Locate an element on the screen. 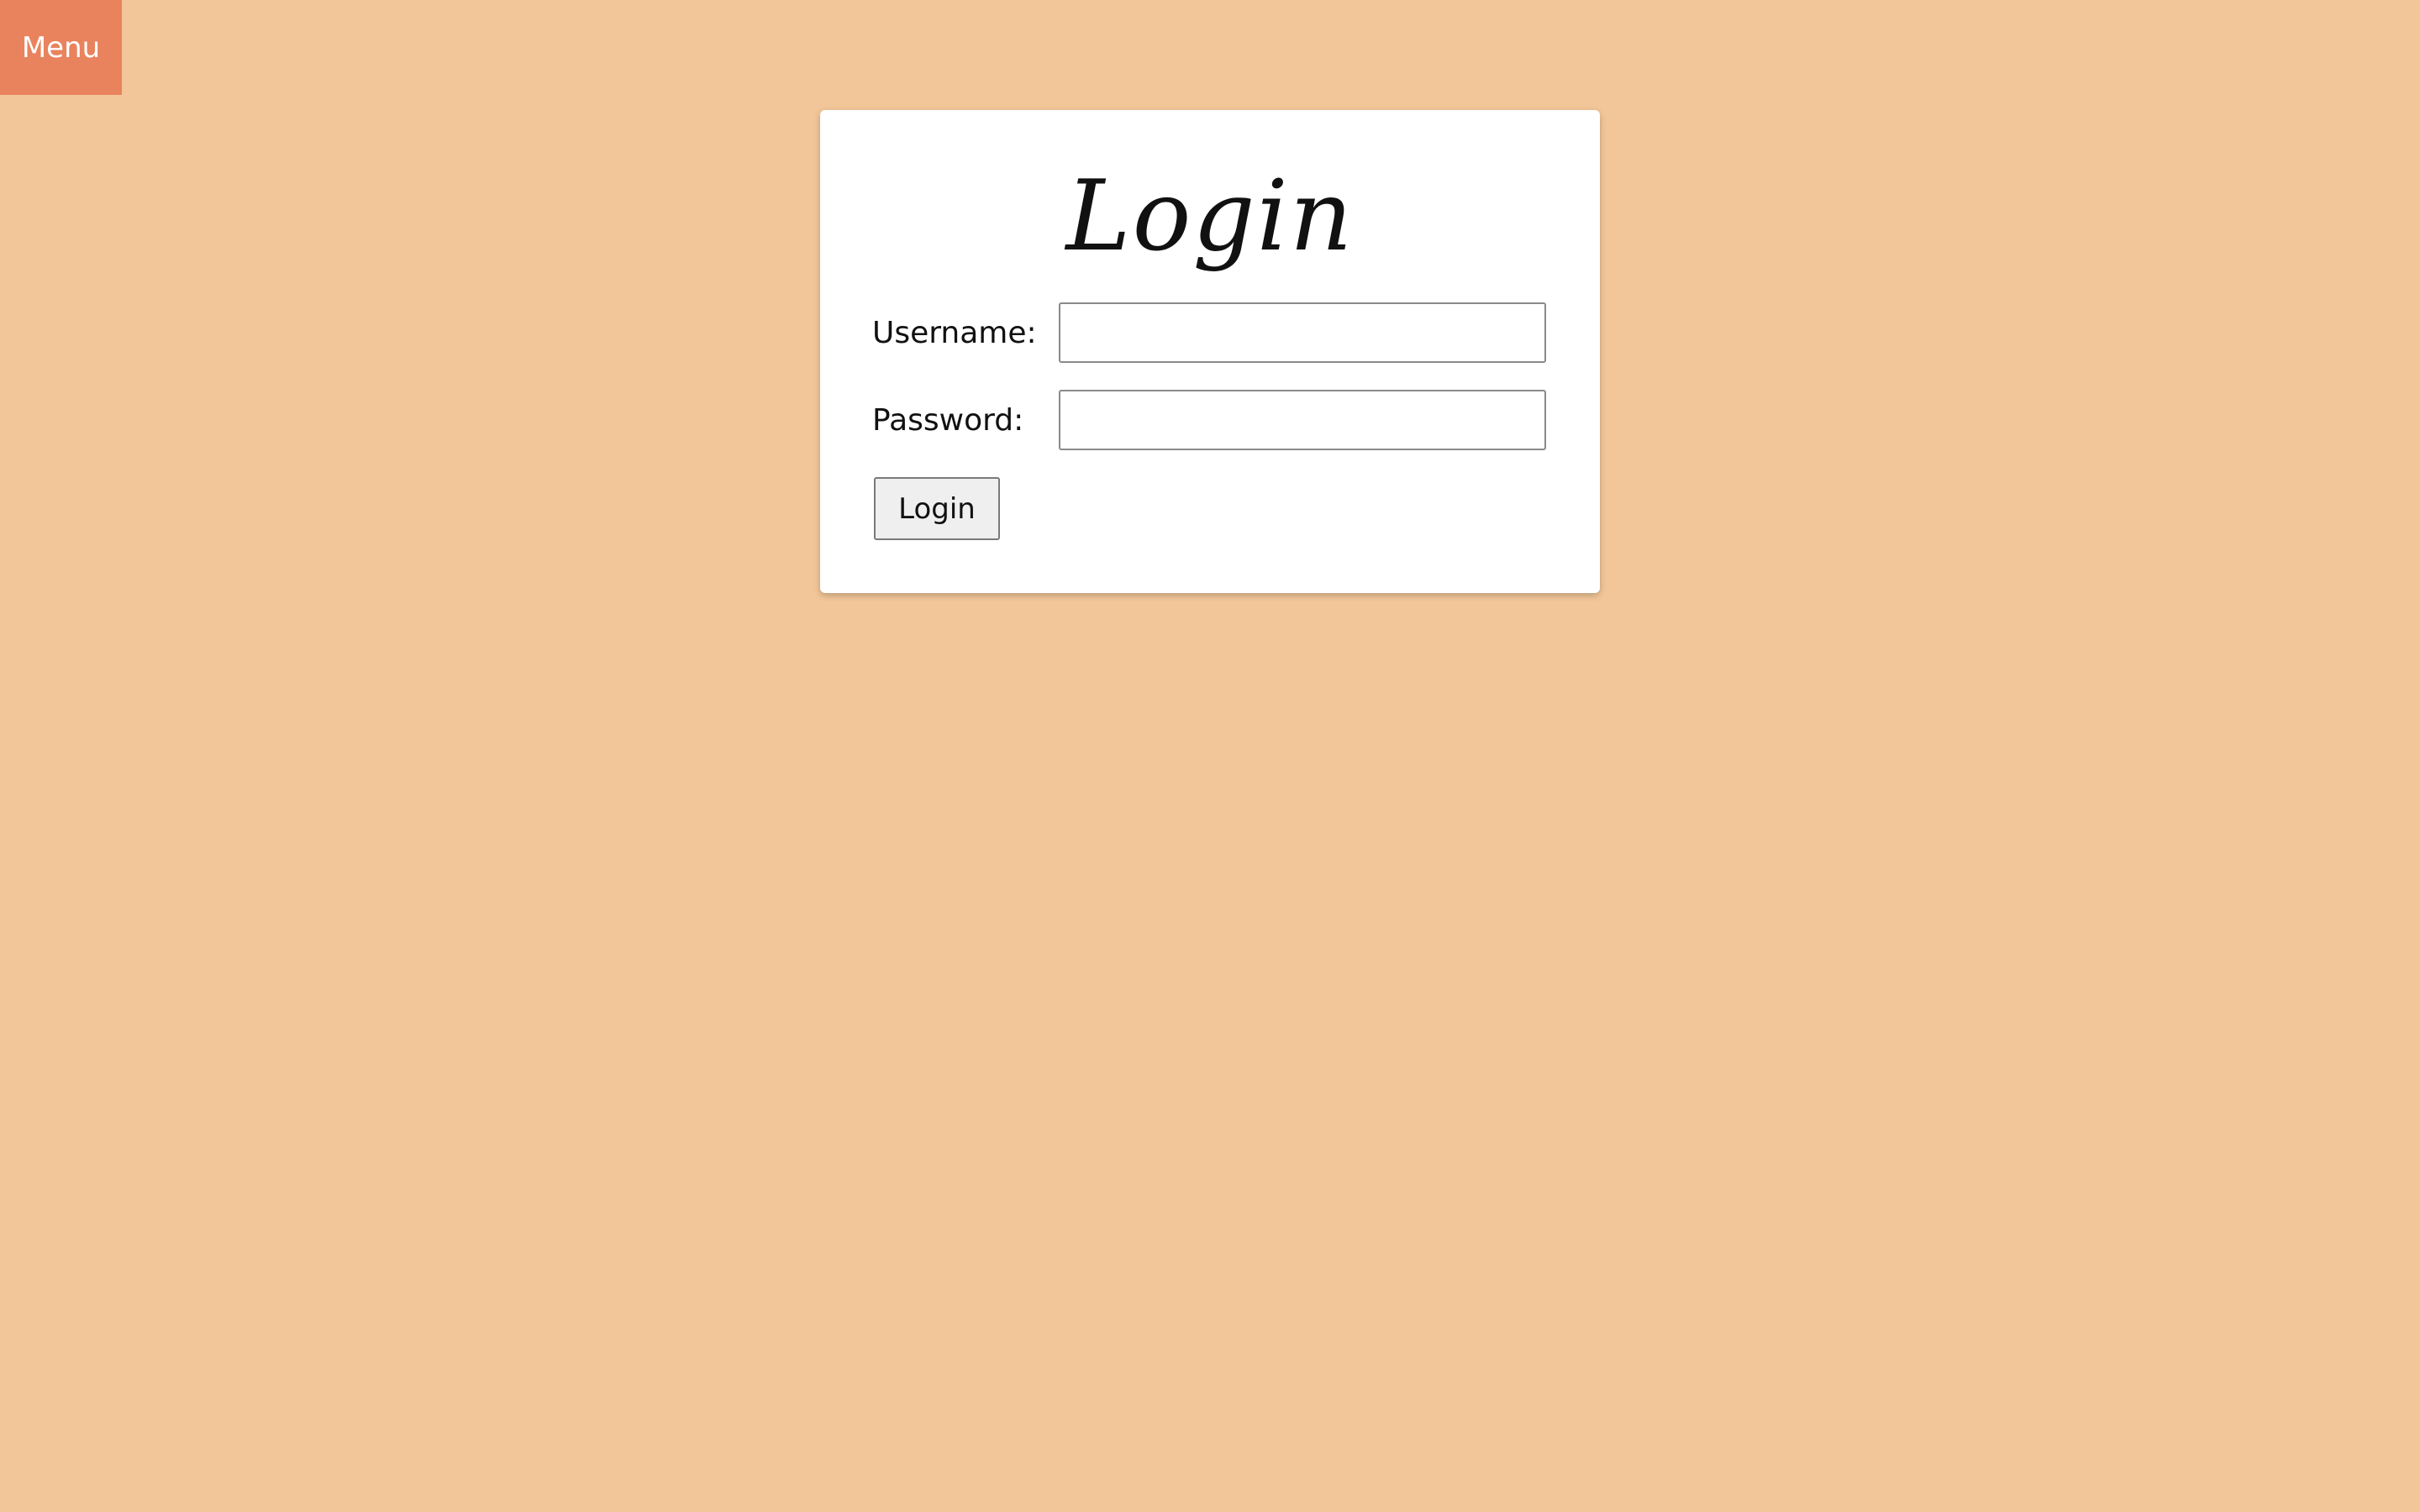 This screenshot has height=1512, width=2420. username-input is located at coordinates (1302, 332).